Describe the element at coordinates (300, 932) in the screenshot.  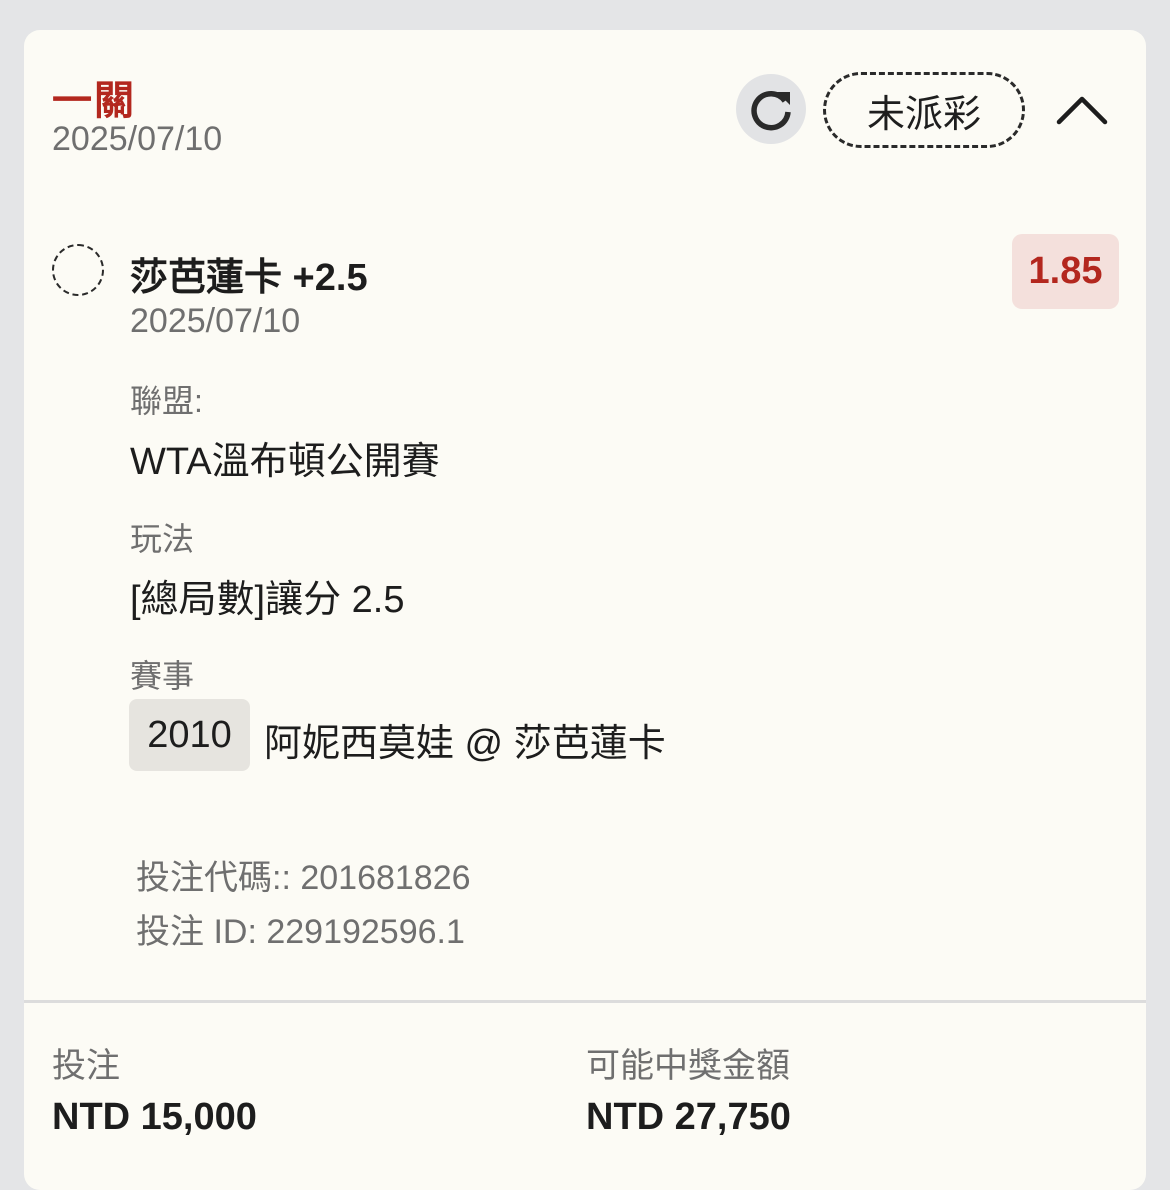
I see `bet-id: 投注 ID: 229192596.1` at that location.